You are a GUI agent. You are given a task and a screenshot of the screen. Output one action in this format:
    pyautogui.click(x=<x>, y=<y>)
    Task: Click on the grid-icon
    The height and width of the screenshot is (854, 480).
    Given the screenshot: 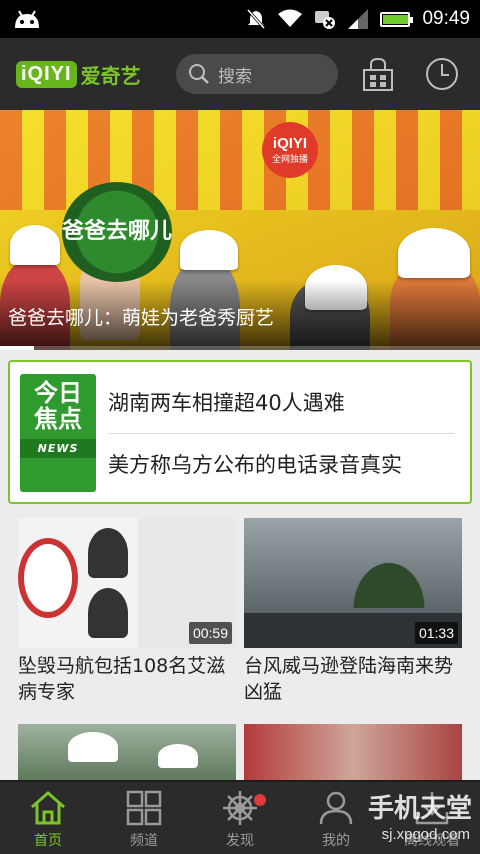 What is the action you would take?
    pyautogui.click(x=144, y=808)
    